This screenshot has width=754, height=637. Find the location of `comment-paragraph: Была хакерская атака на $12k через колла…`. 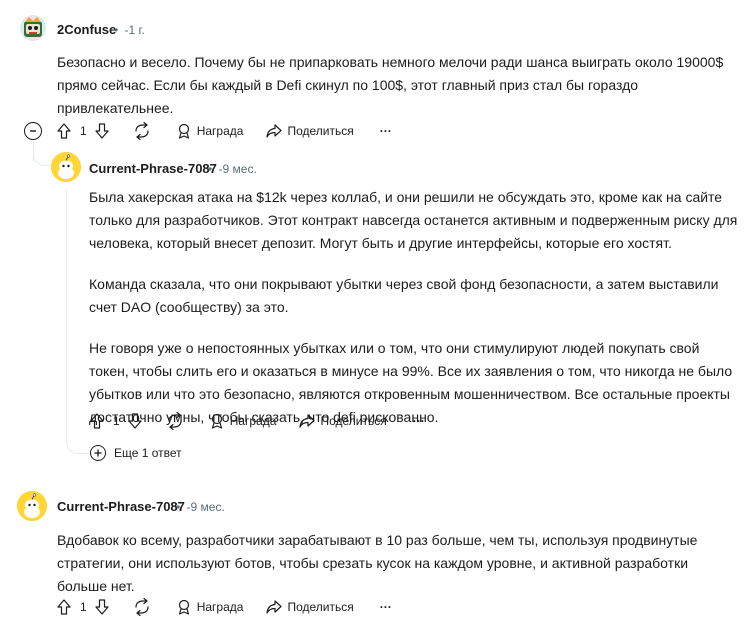

comment-paragraph: Была хакерская атака на $12k через колла… is located at coordinates (413, 220).